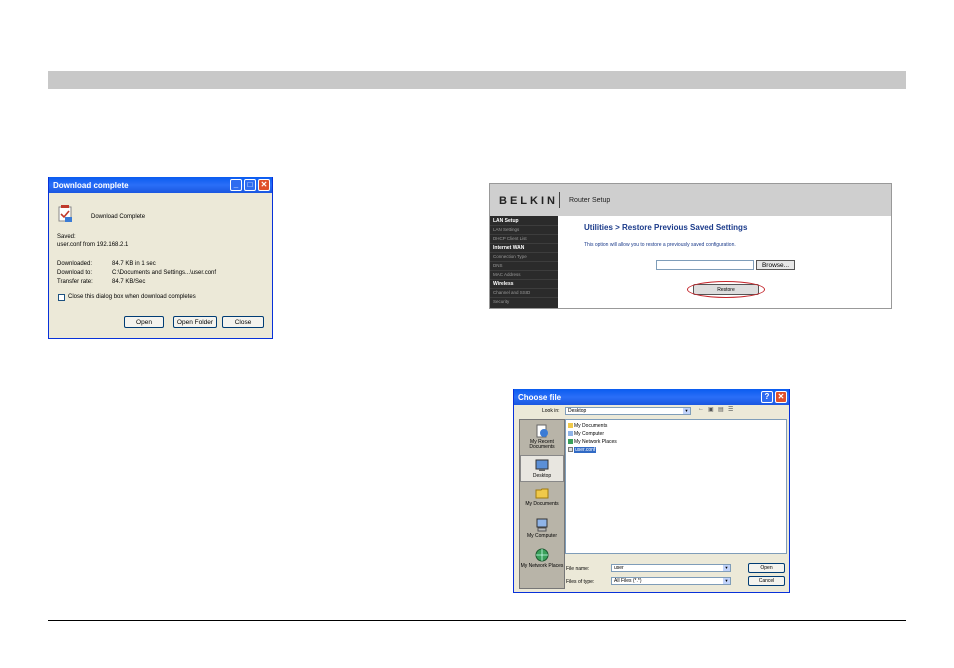 The width and height of the screenshot is (954, 668). Describe the element at coordinates (510, 238) in the screenshot. I see `nav-dhcp-client-list: DHCP Client List` at that location.